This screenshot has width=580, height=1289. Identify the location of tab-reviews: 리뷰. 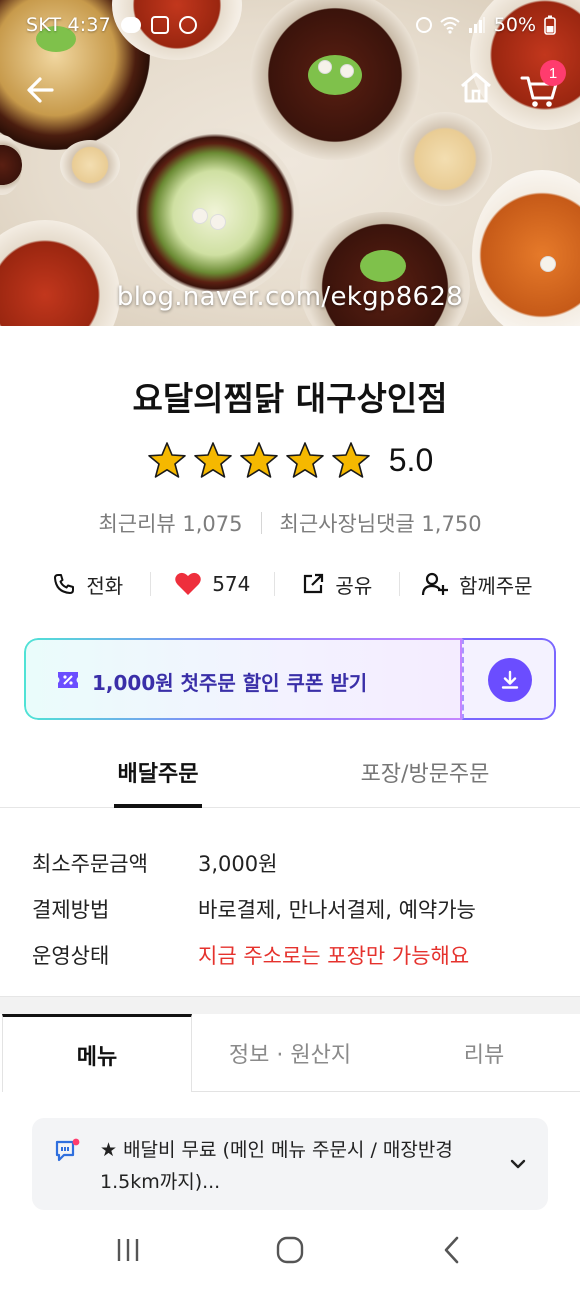
(484, 1053).